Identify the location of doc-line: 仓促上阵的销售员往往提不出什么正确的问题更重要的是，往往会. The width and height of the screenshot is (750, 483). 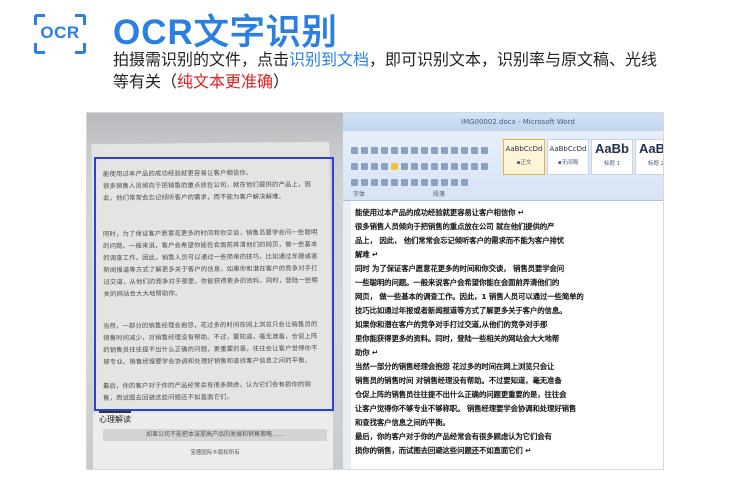
(461, 394).